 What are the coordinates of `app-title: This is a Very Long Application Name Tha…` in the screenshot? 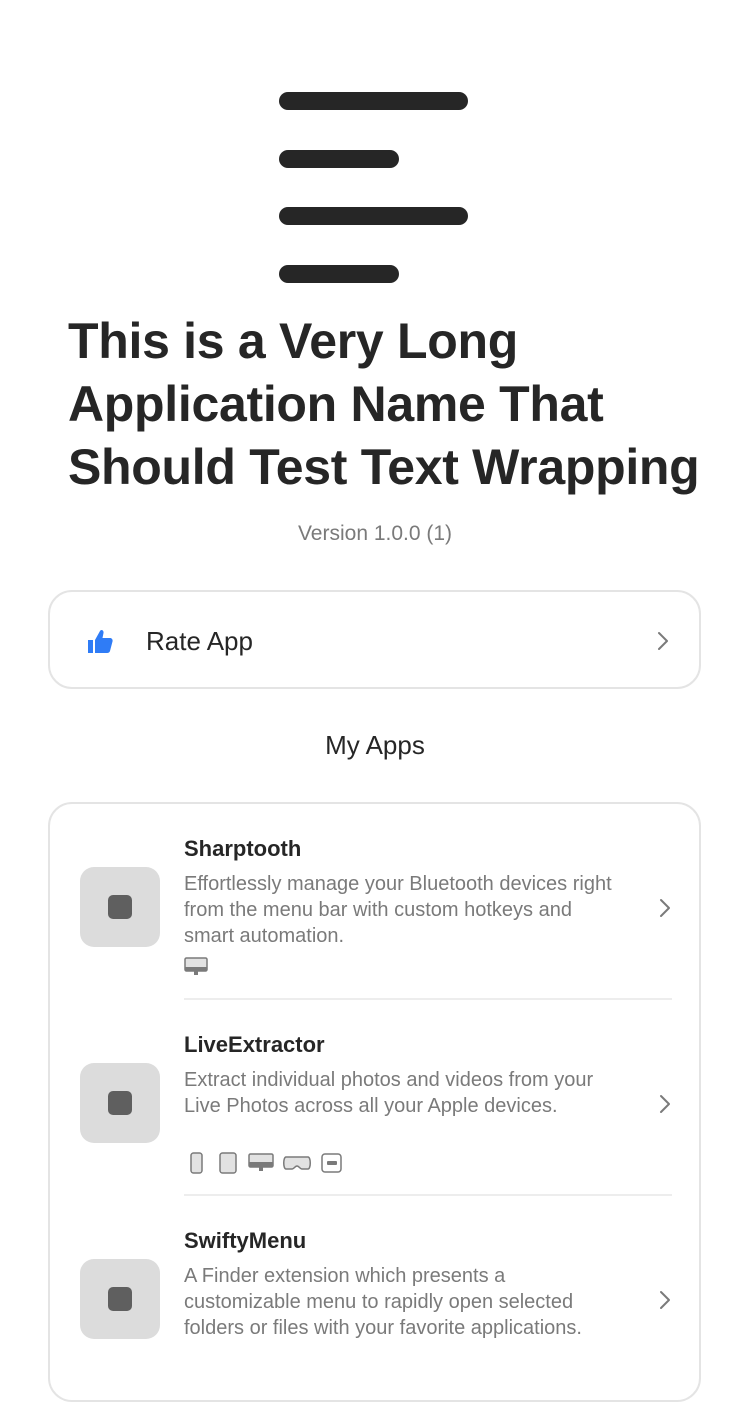 It's located at (384, 404).